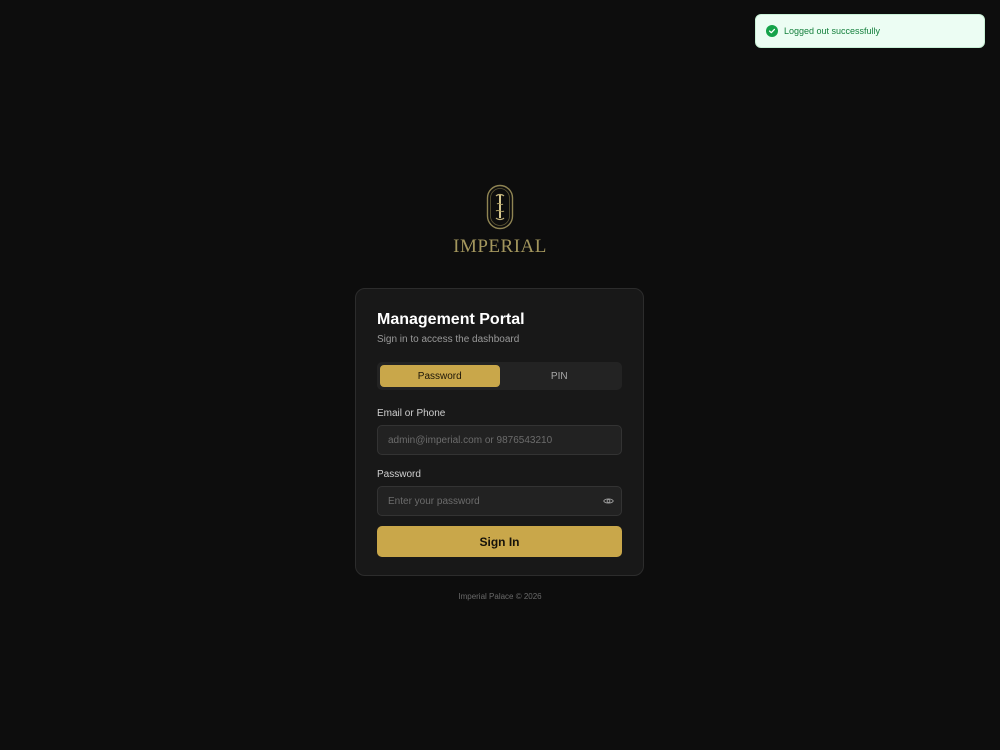 This screenshot has width=1000, height=750. I want to click on toast-message: Logged out successfully, so click(832, 31).